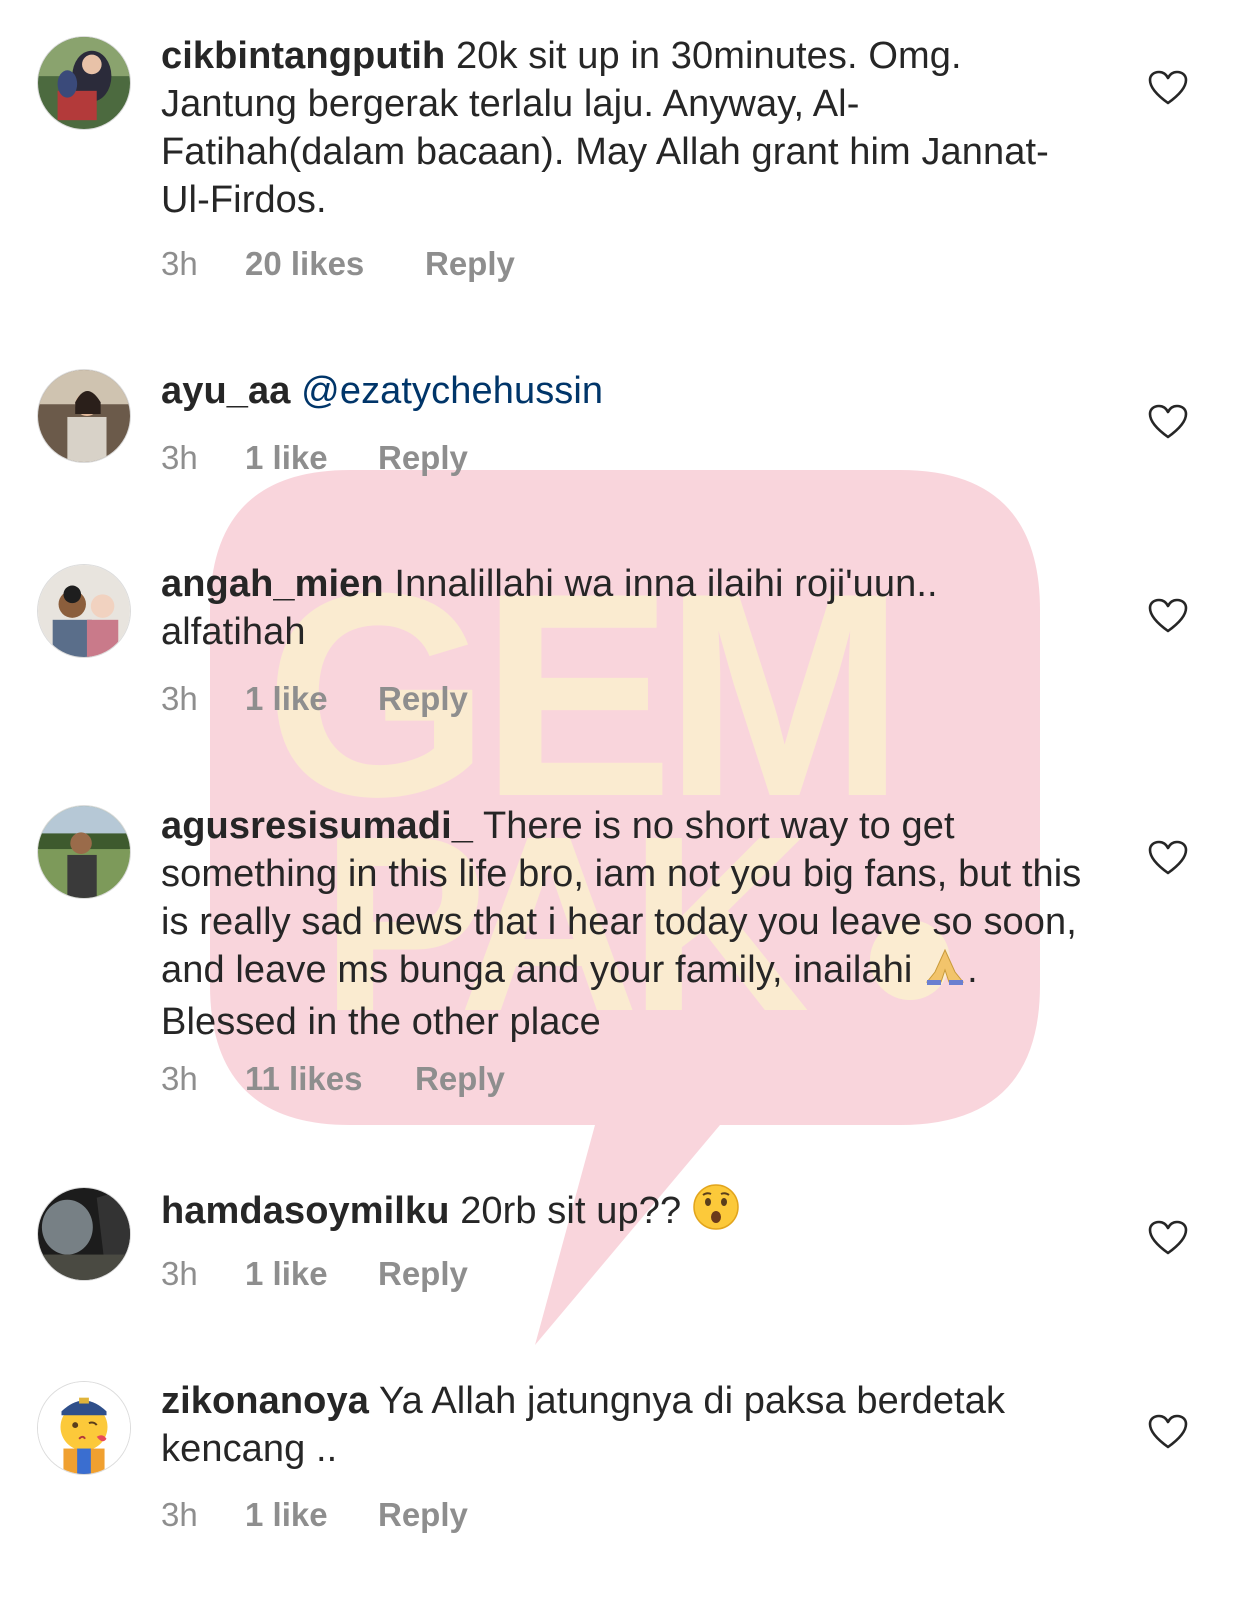 This screenshot has width=1242, height=1619. What do you see at coordinates (945, 972) in the screenshot?
I see `folded-hands-icon` at bounding box center [945, 972].